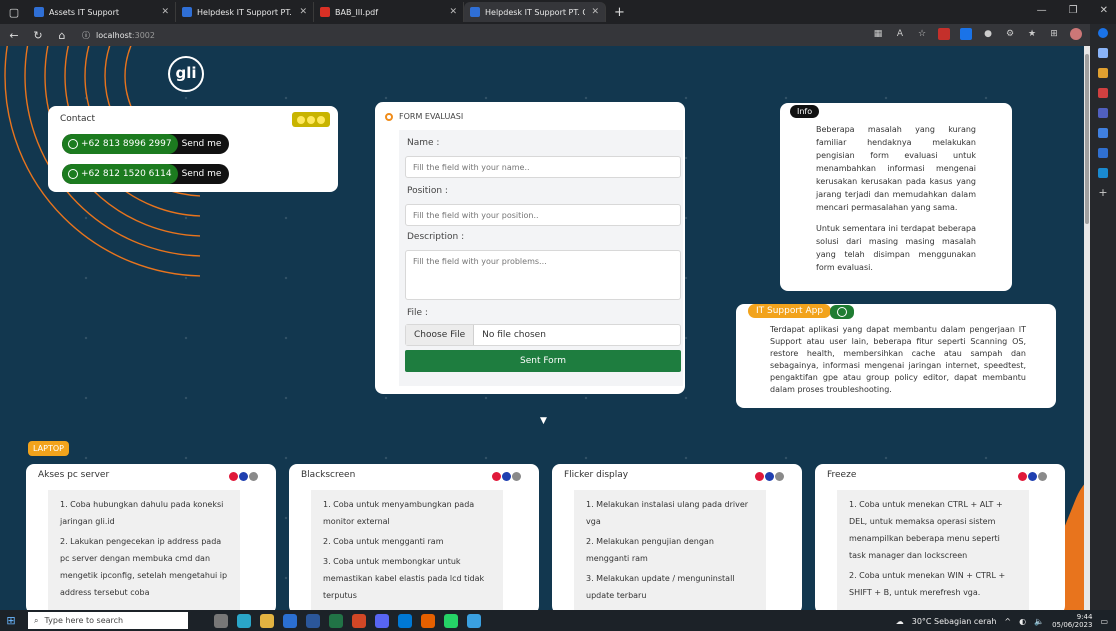 The height and width of the screenshot is (631, 1116). Describe the element at coordinates (221, 620) in the screenshot. I see `task-view-icon` at that location.